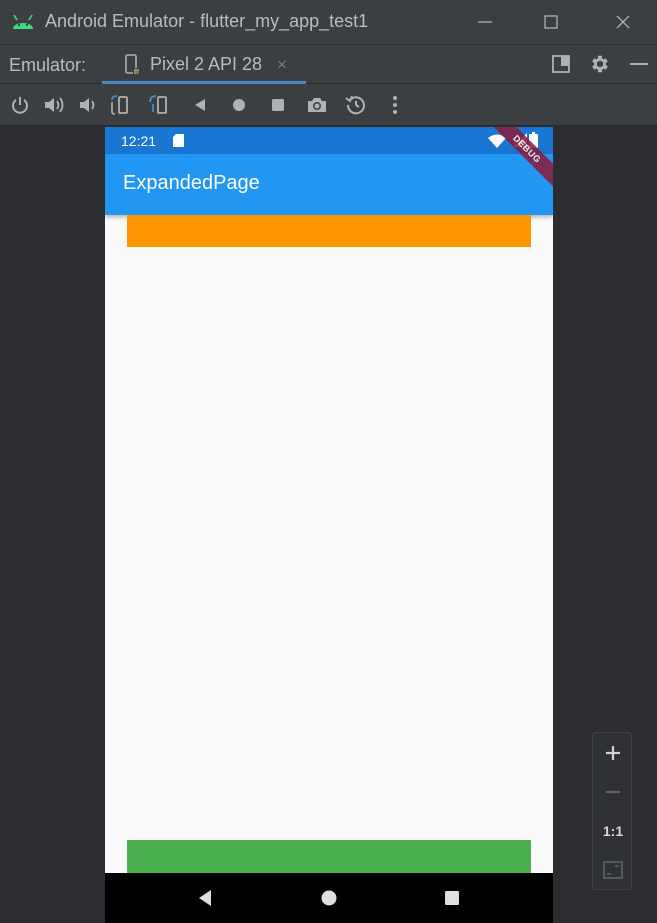 The image size is (657, 923). I want to click on navigation-bar, so click(329, 898).